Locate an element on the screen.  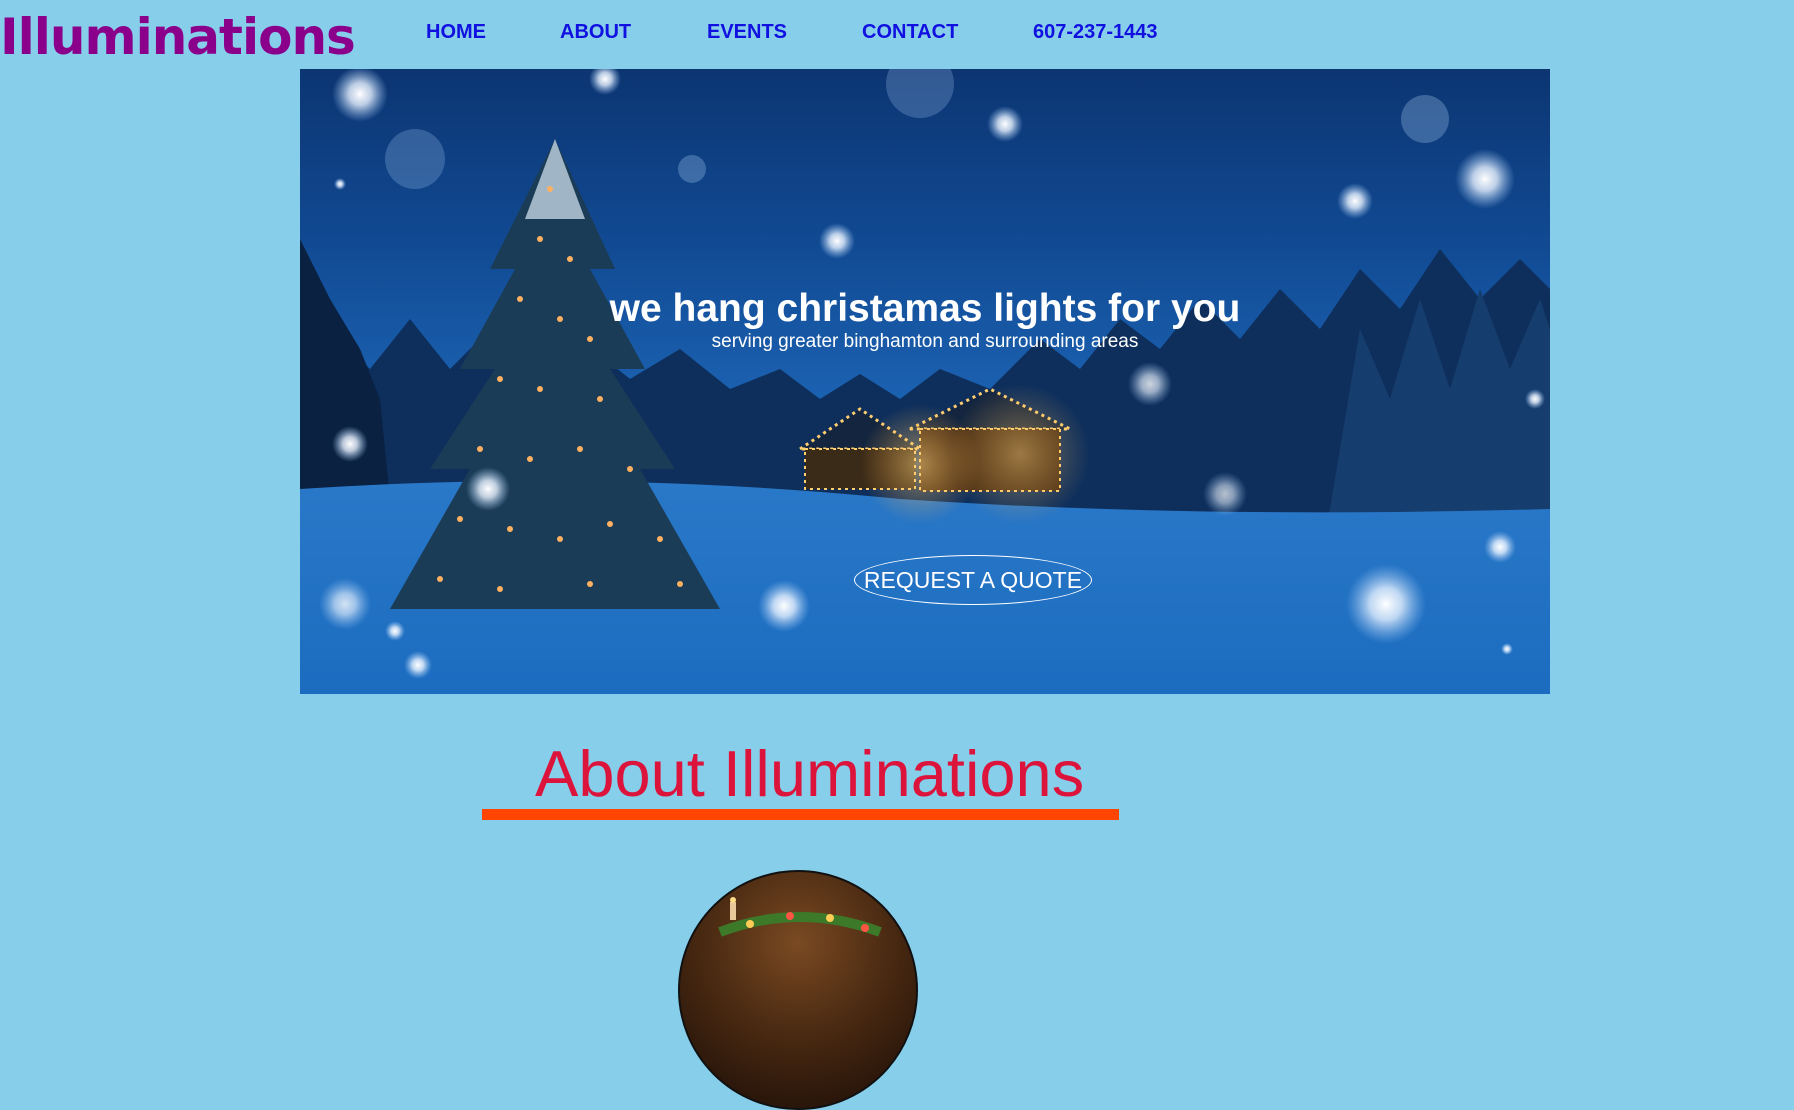
about-photo is located at coordinates (798, 990).